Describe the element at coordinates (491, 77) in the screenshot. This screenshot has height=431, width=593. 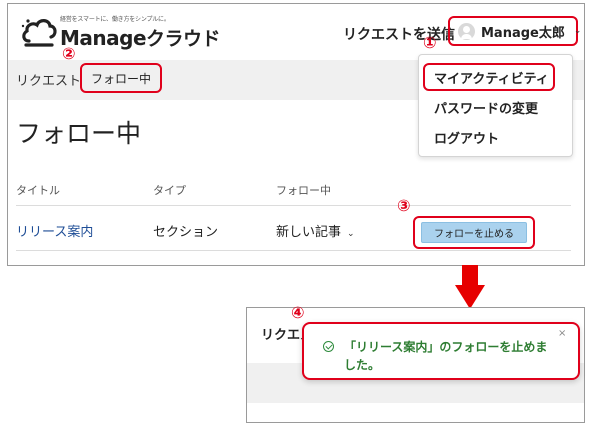
I see `menu-item-my-activity: マイアクティビティ` at that location.